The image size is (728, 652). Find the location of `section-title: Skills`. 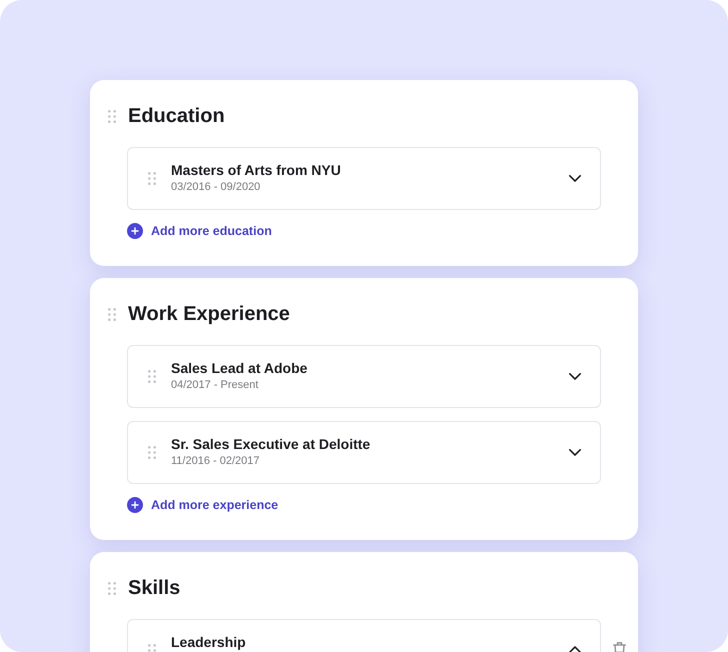

section-title: Skills is located at coordinates (154, 588).